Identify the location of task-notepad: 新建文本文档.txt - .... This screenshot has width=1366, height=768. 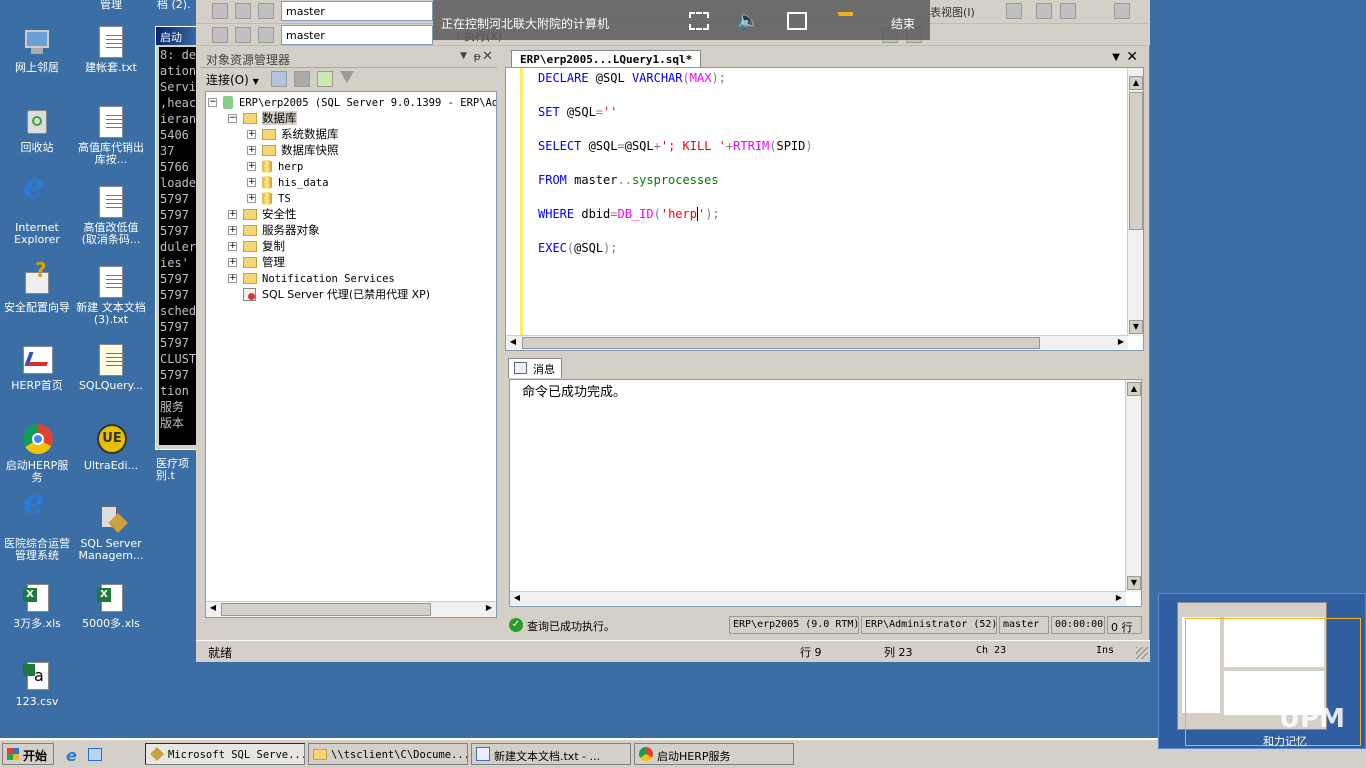
(551, 754).